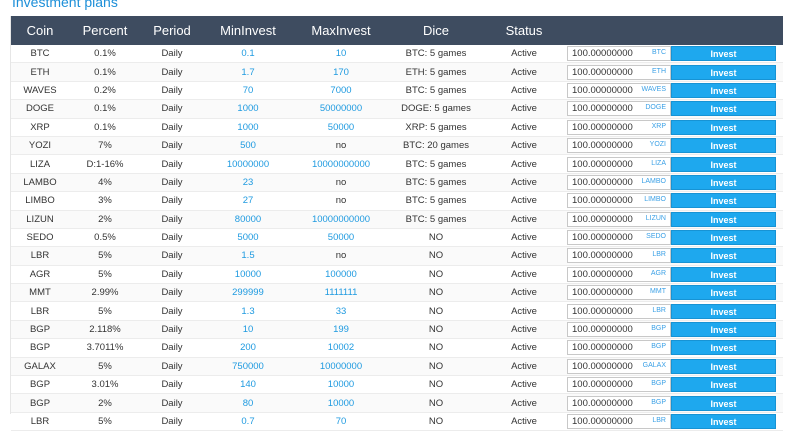 Image resolution: width=800 pixels, height=431 pixels. I want to click on currency-label: BGP, so click(658, 384).